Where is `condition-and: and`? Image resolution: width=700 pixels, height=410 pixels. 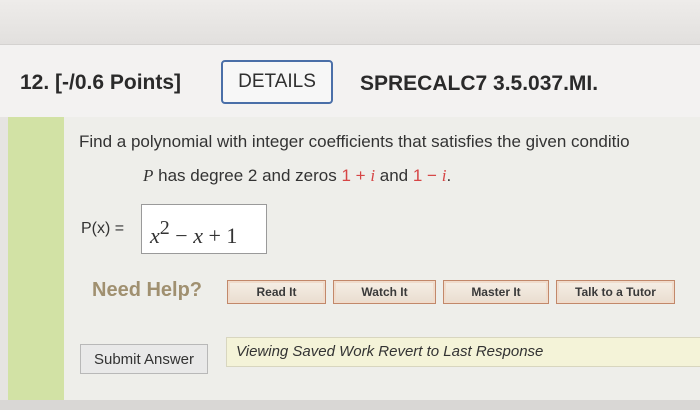 condition-and: and is located at coordinates (394, 175).